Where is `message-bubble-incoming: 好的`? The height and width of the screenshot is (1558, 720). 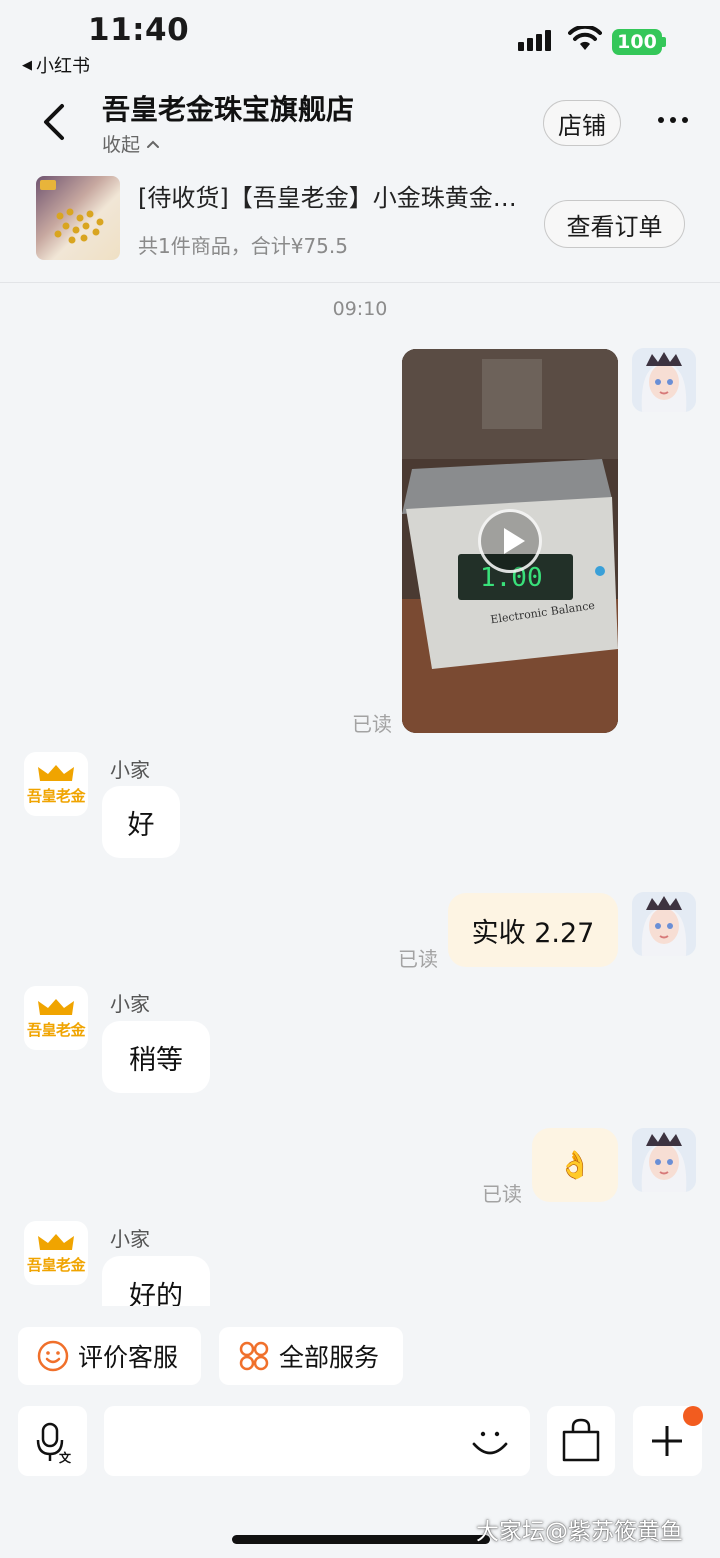
message-bubble-incoming: 好的 is located at coordinates (156, 1281).